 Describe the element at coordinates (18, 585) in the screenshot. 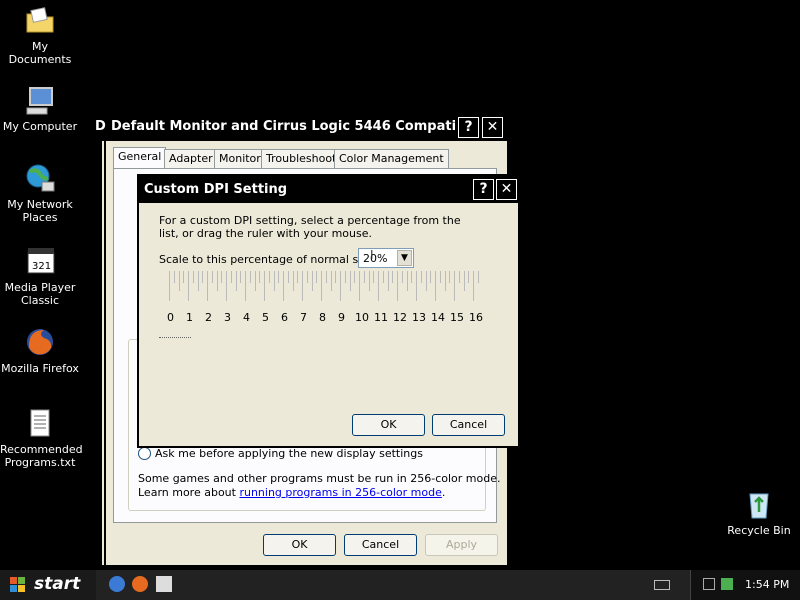

I see `windows-logo-icon` at that location.